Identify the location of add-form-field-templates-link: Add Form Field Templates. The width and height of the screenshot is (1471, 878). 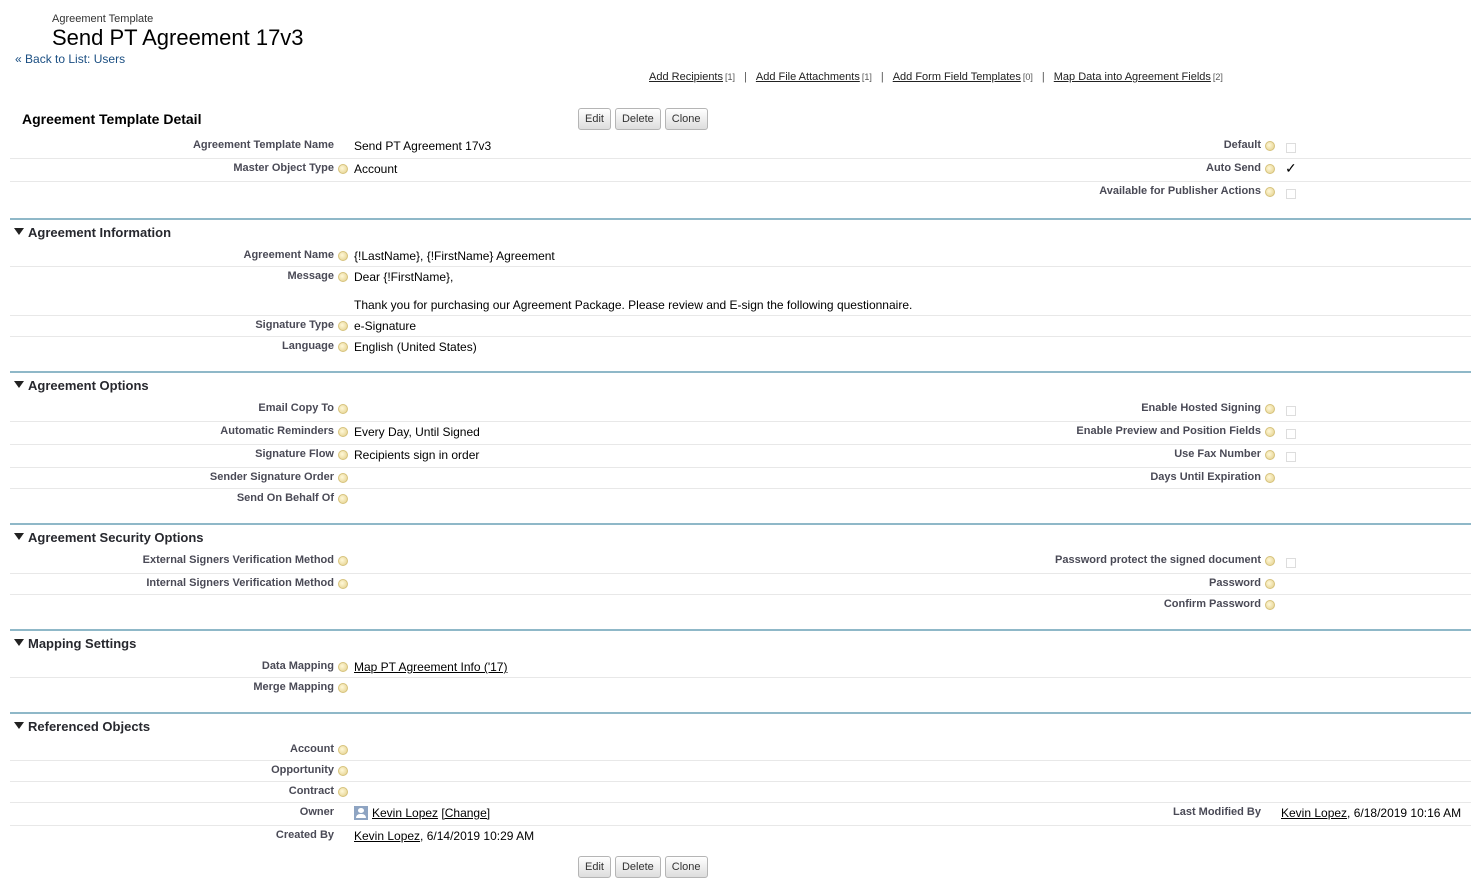
(957, 77).